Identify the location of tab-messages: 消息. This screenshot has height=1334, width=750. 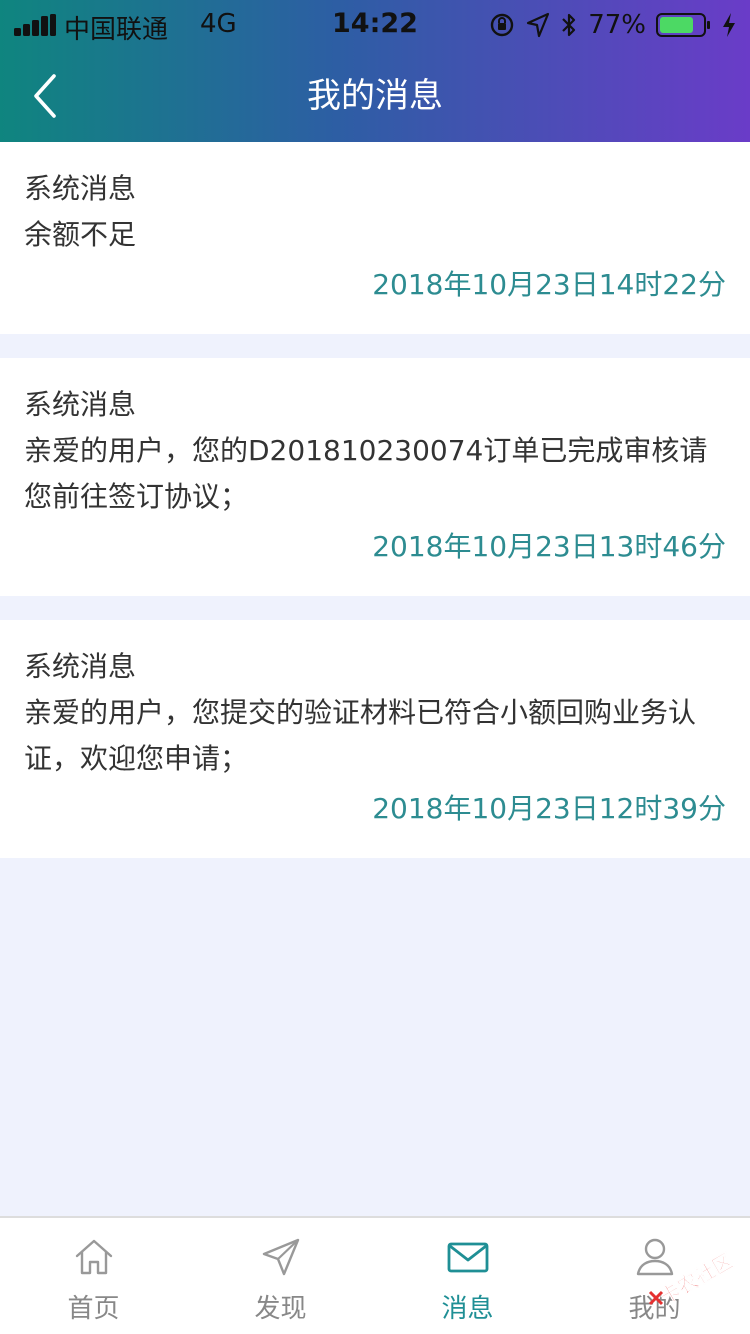
(467, 1276).